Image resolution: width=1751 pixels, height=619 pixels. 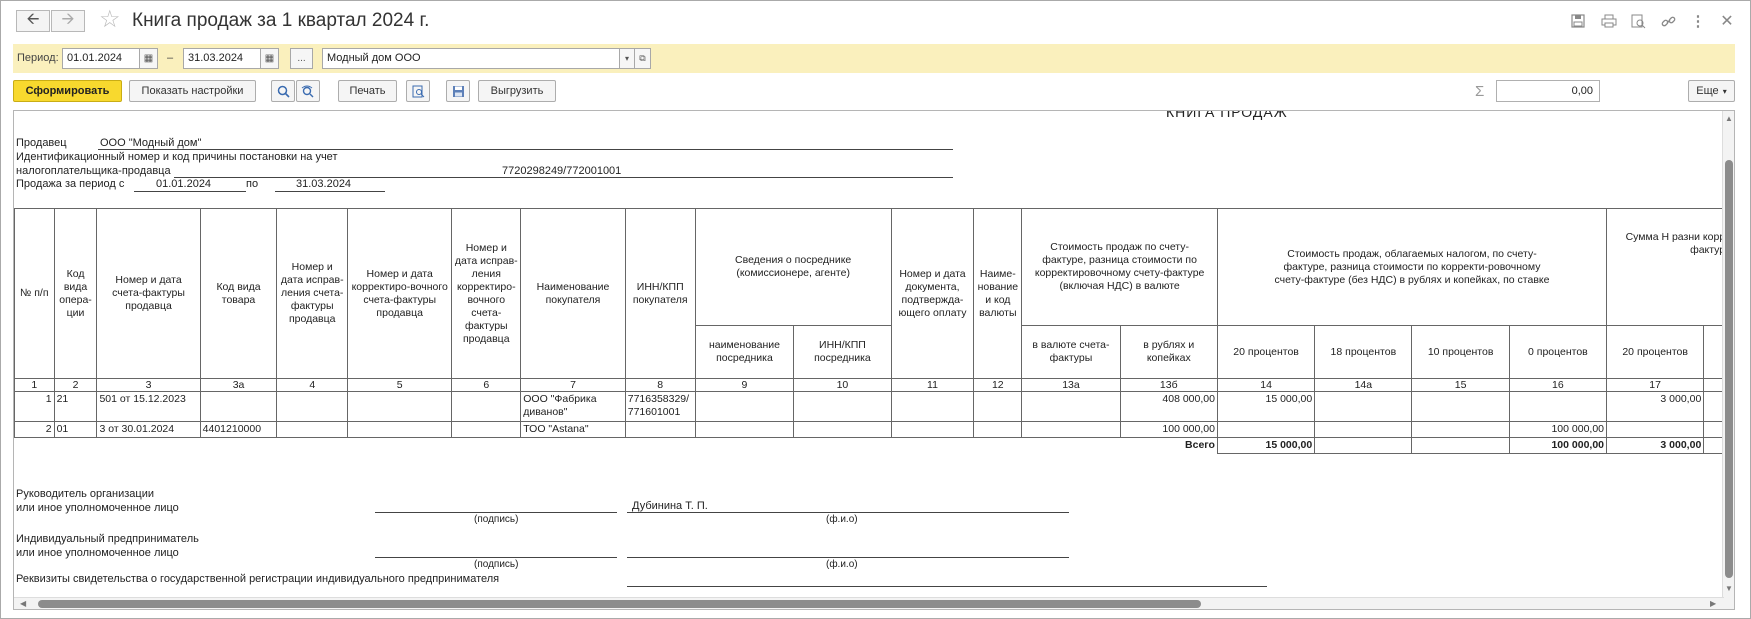 What do you see at coordinates (101, 58) in the screenshot?
I see `date-from-input: 01.01.2024` at bounding box center [101, 58].